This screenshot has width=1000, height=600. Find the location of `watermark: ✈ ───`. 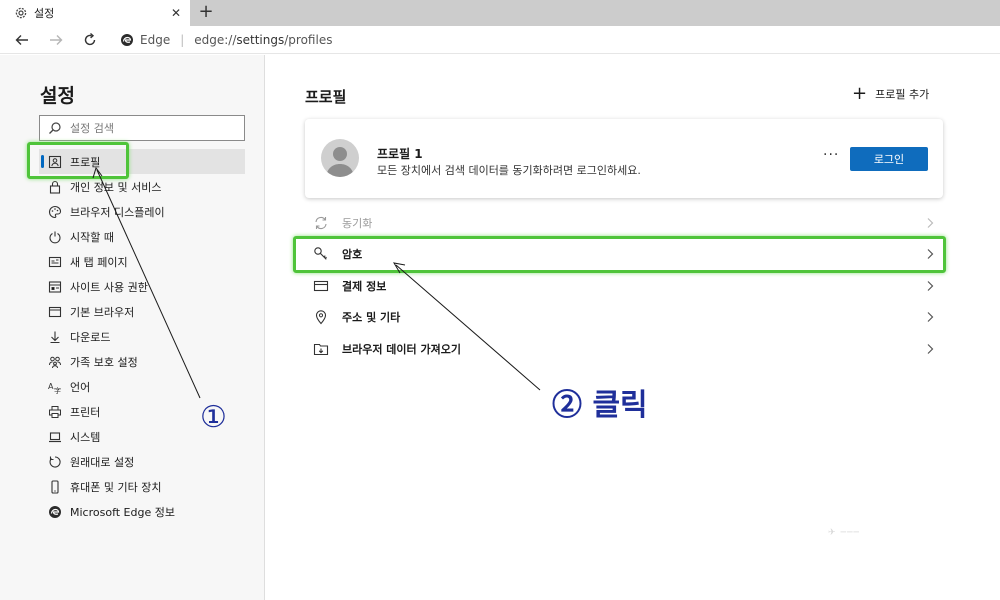

watermark: ✈ ─── is located at coordinates (844, 533).